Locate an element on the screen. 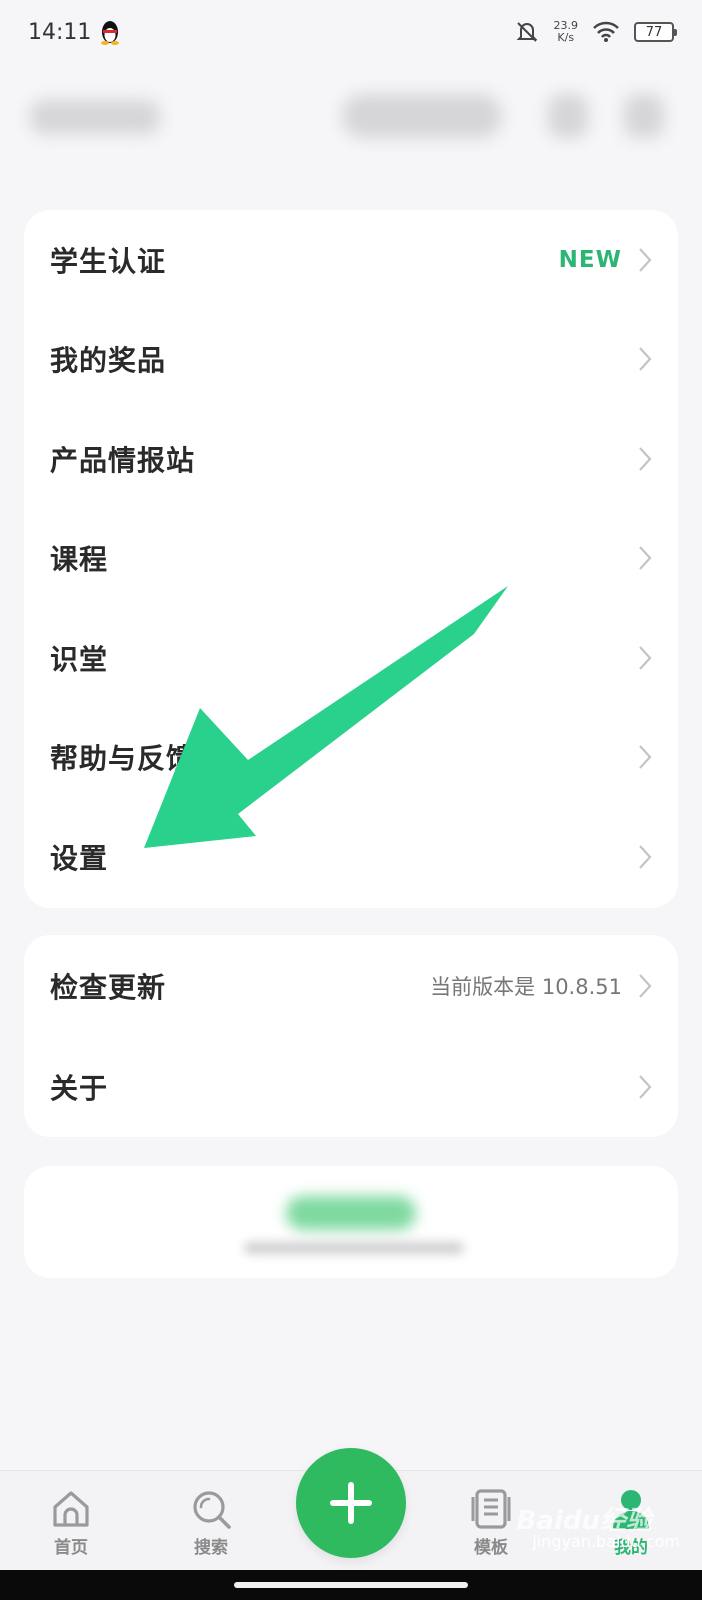 This screenshot has height=1600, width=702. menu-item-courses: 课程 is located at coordinates (351, 559).